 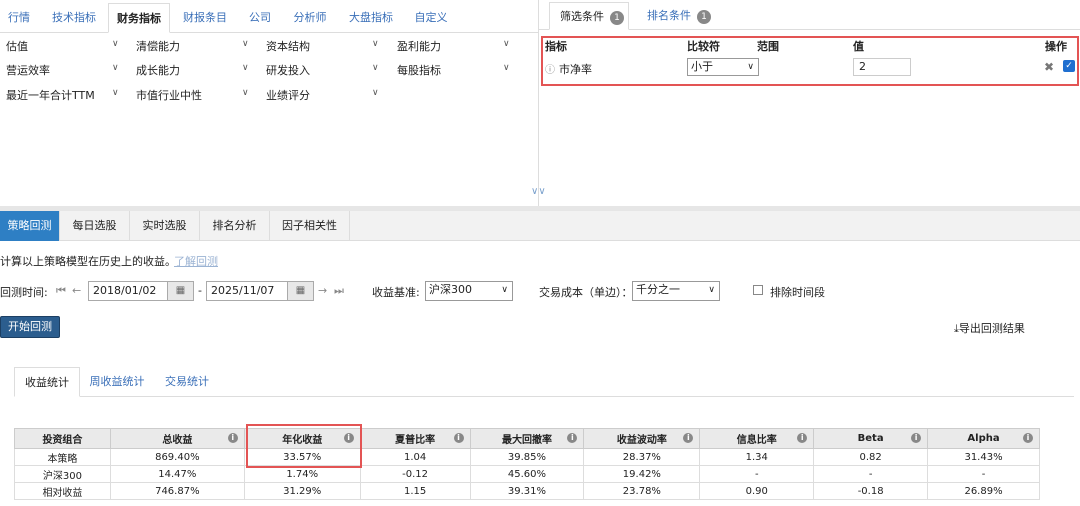 What do you see at coordinates (768, 46) in the screenshot?
I see `header-range: 范围` at bounding box center [768, 46].